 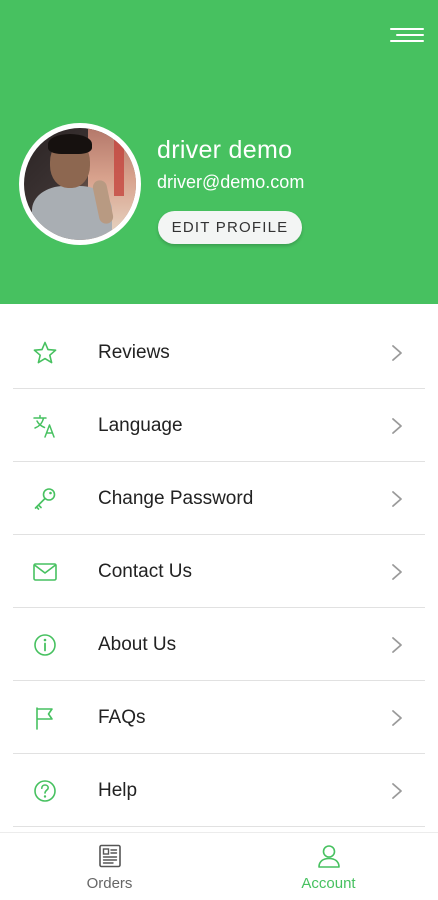 I want to click on menu-button, so click(x=406, y=35).